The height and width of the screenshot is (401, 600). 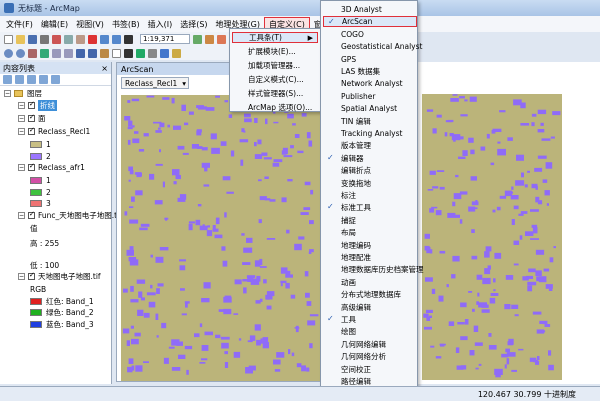 I want to click on identify-icon, so click(x=140, y=53).